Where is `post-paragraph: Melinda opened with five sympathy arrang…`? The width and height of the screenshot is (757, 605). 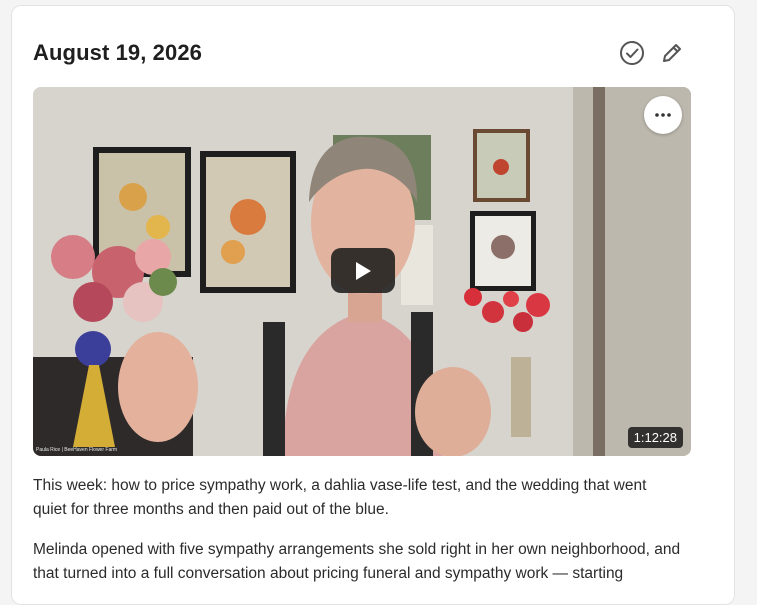 post-paragraph: Melinda opened with five sympathy arrang… is located at coordinates (357, 561).